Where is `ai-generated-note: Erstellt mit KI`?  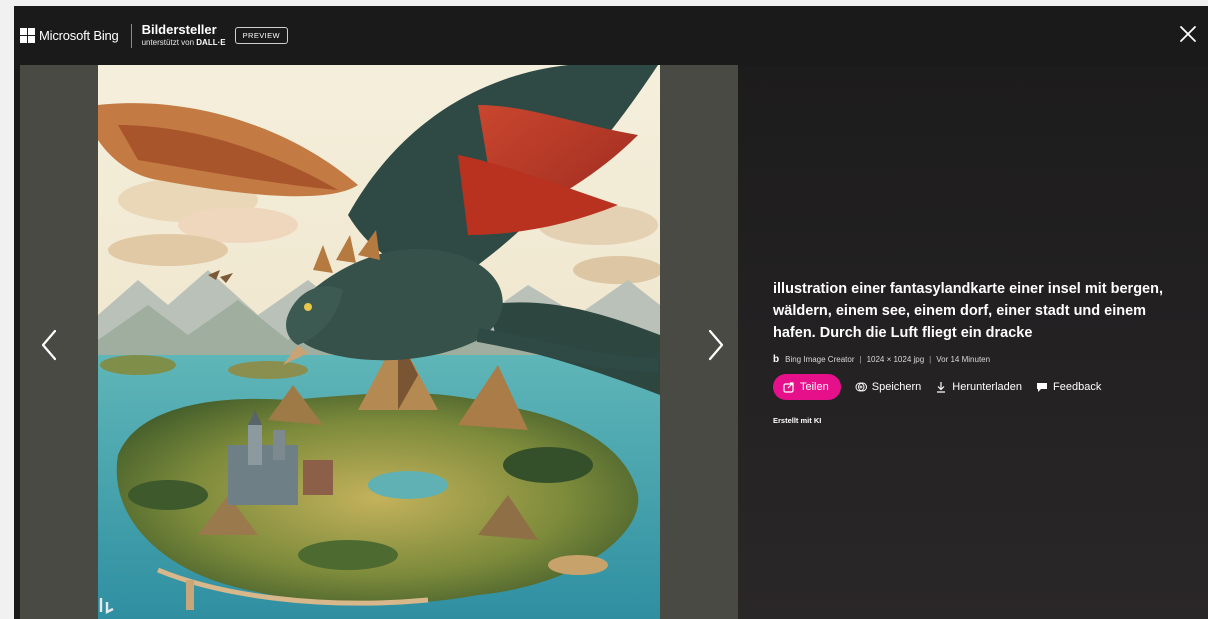
ai-generated-note: Erstellt mit KI is located at coordinates (797, 420).